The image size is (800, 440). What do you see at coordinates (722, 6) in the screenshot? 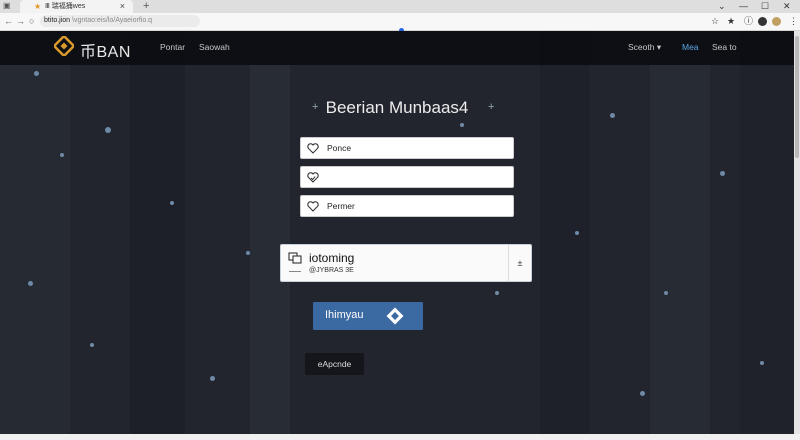
I see `tab-list-chevron-icon: ⌄` at bounding box center [722, 6].